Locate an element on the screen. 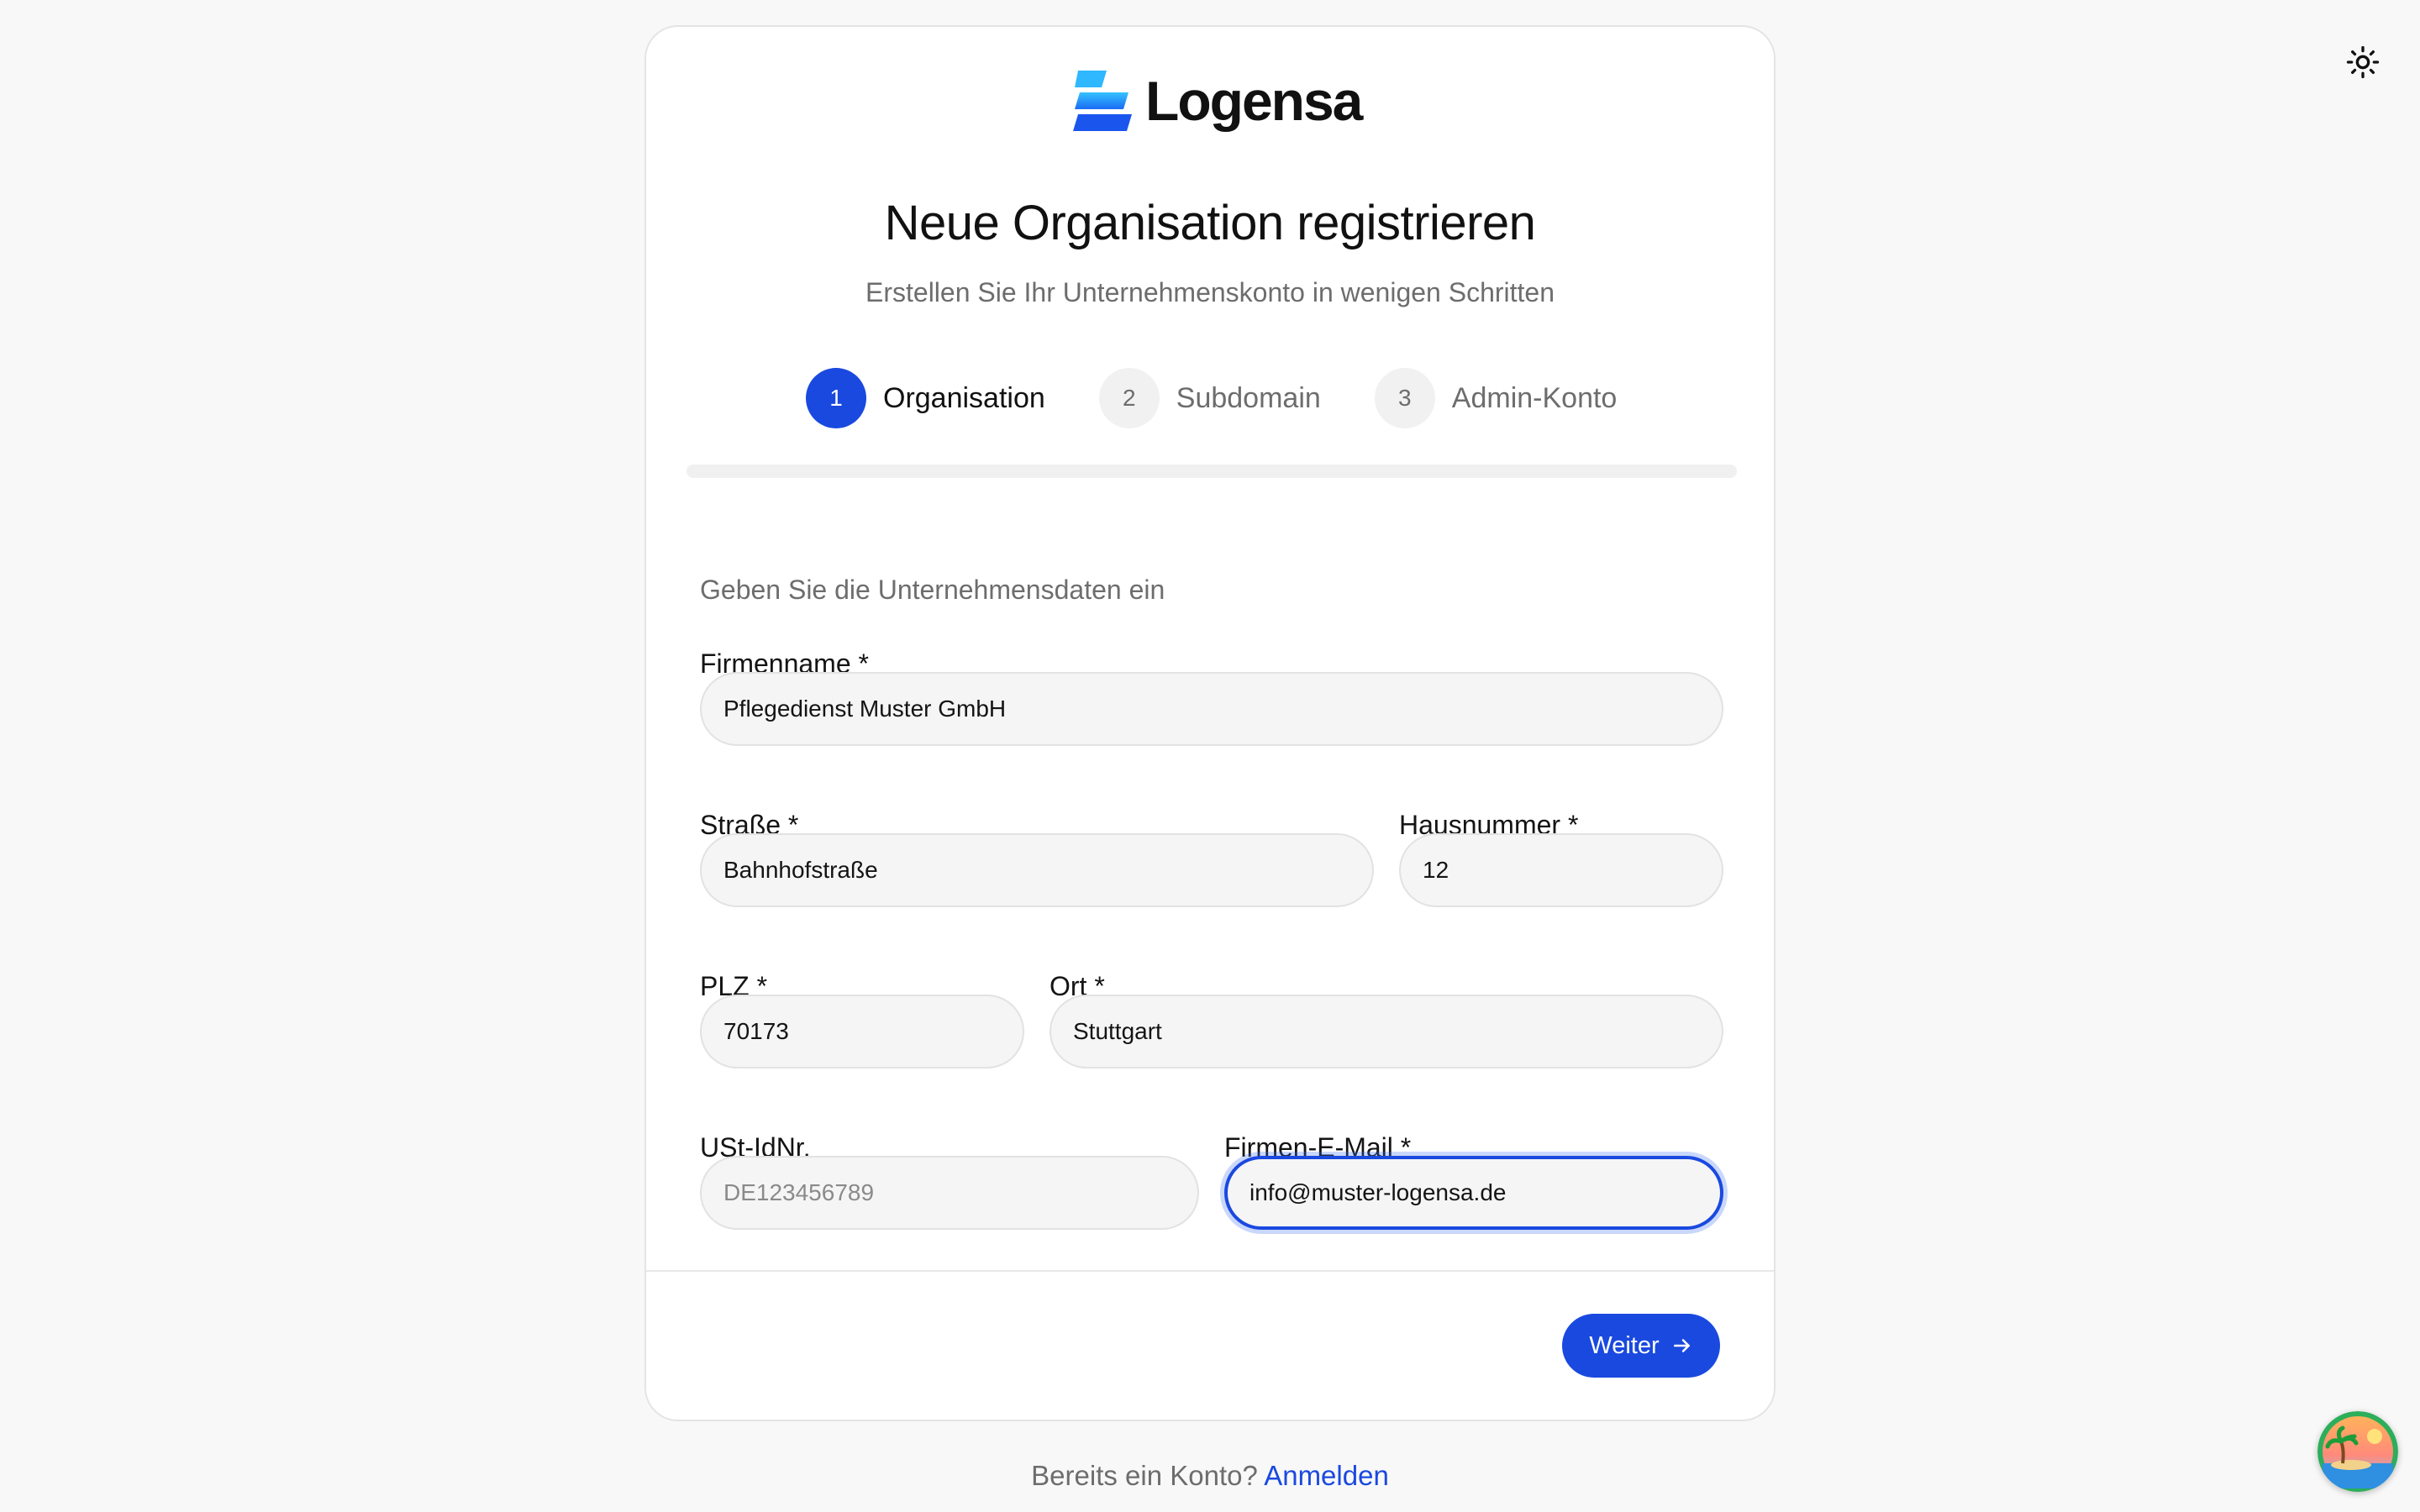 The height and width of the screenshot is (1512, 2420). logo-mark-icon is located at coordinates (1103, 101).